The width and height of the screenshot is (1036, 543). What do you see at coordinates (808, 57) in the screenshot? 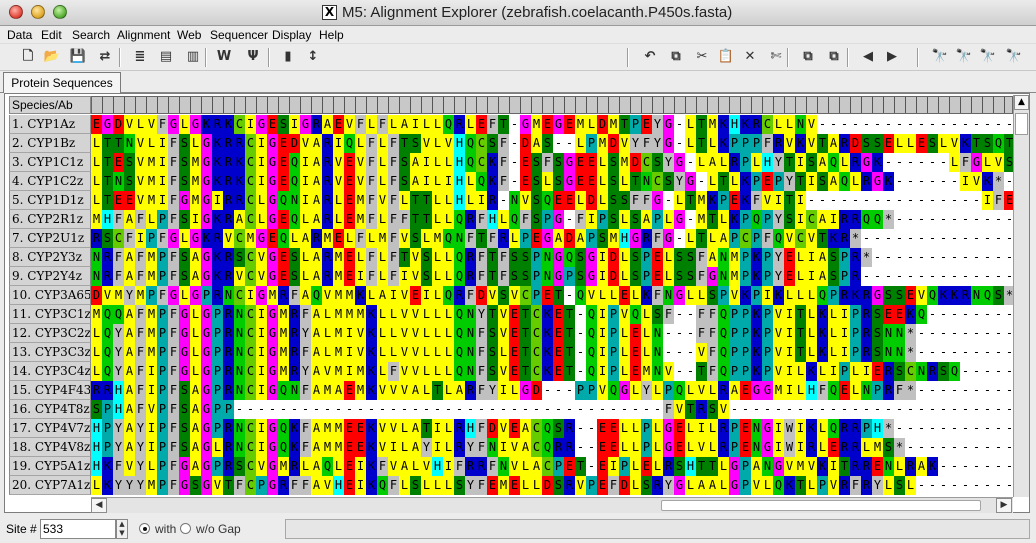
I see `paste-block-icon: ⧉` at bounding box center [808, 57].